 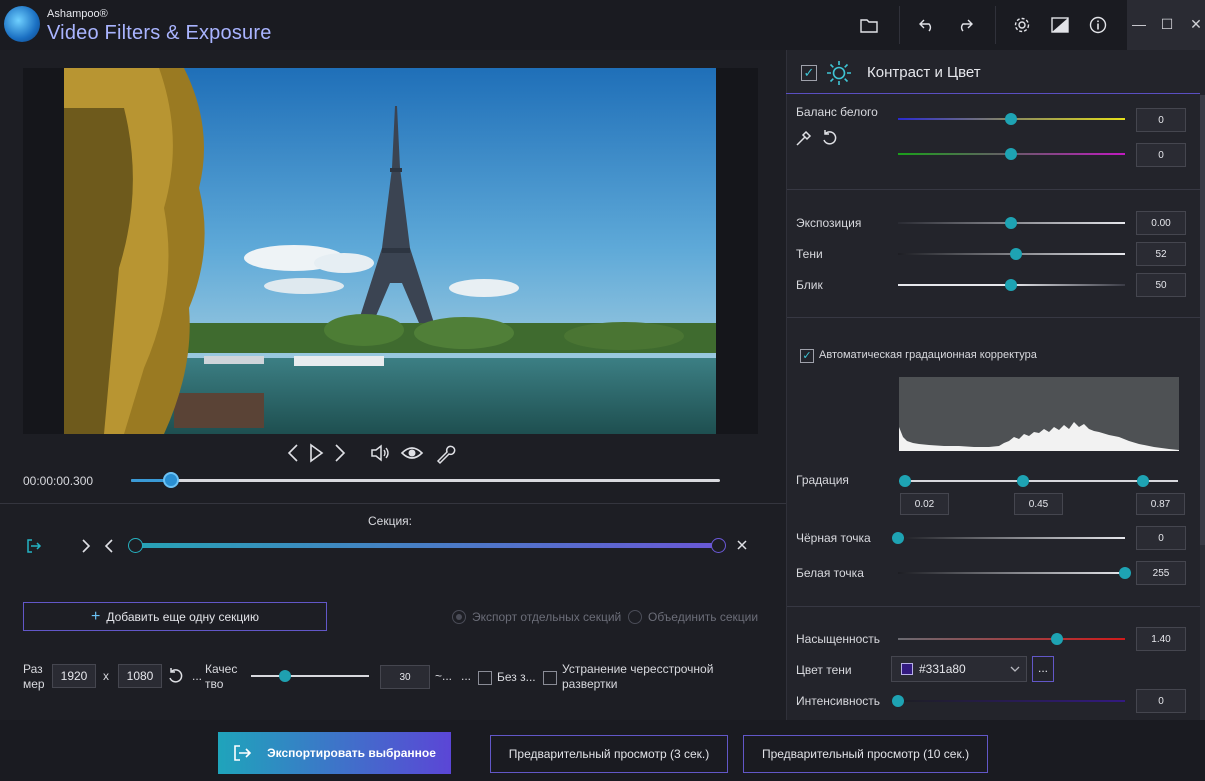 What do you see at coordinates (405, 677) in the screenshot?
I see `quality-input: 30` at bounding box center [405, 677].